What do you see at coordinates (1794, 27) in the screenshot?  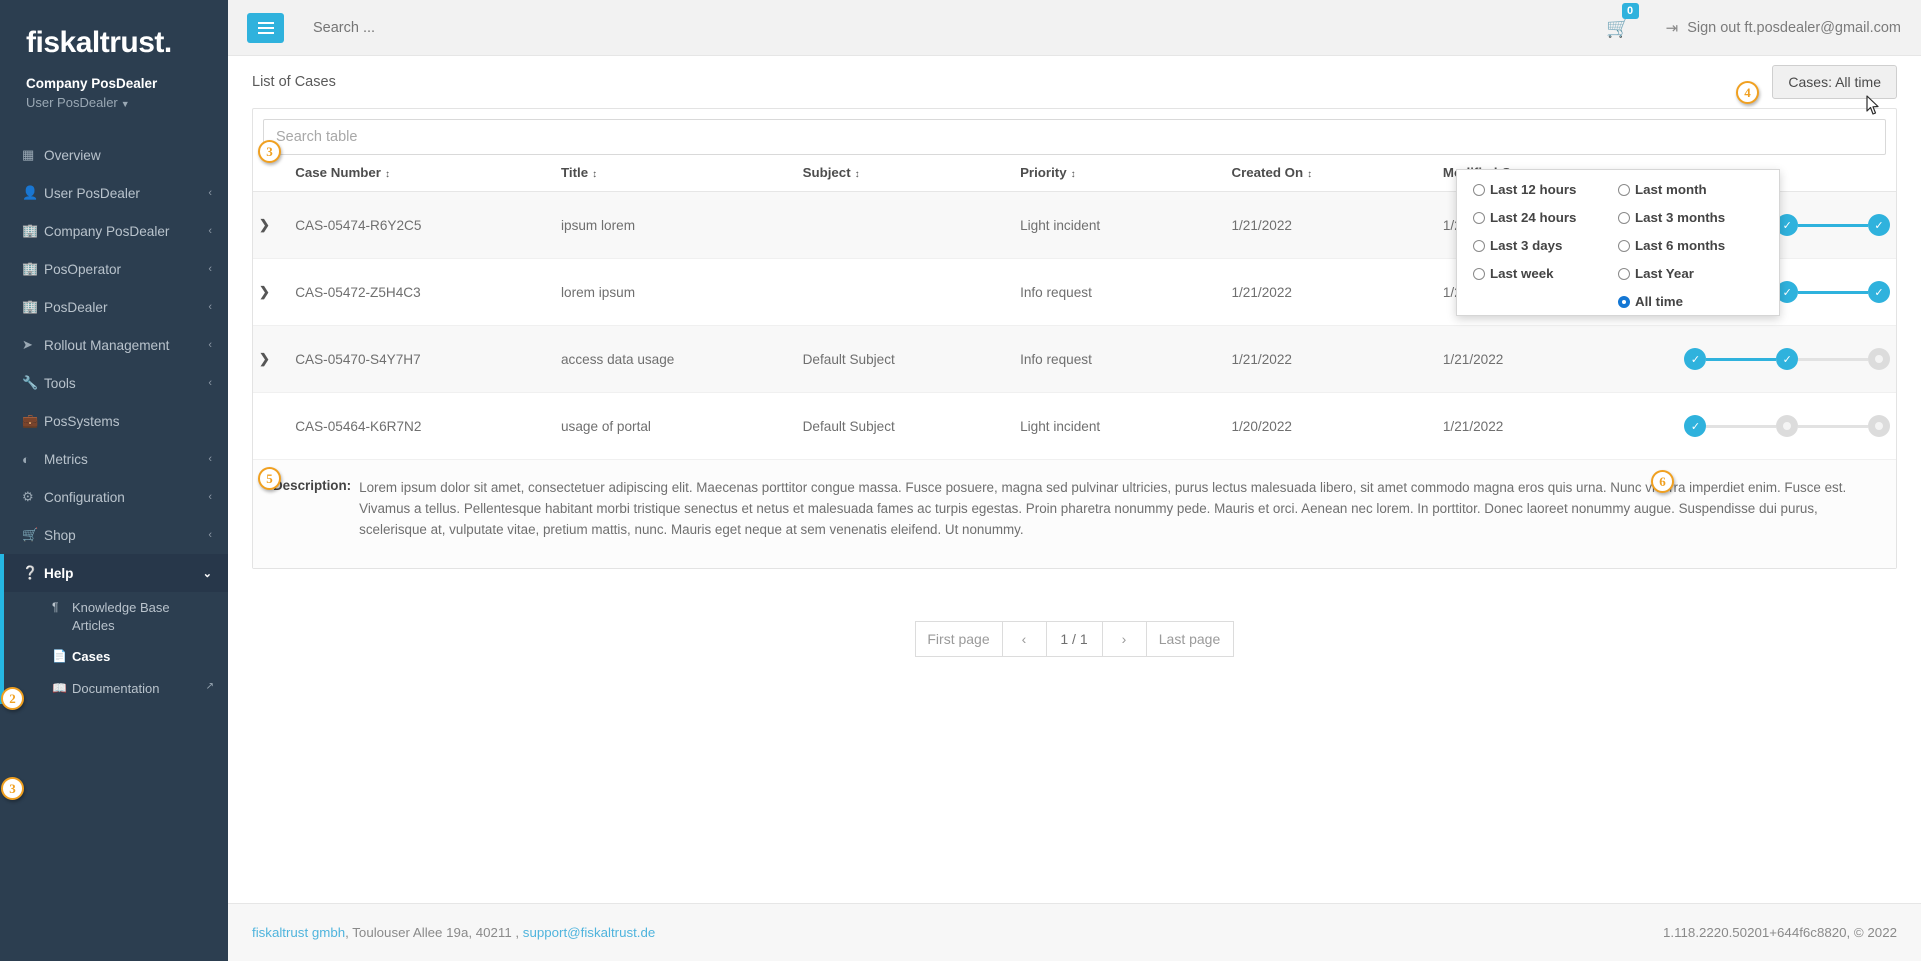 I see `sign-out-label: Sign out ft.posdealer@gmail.com` at bounding box center [1794, 27].